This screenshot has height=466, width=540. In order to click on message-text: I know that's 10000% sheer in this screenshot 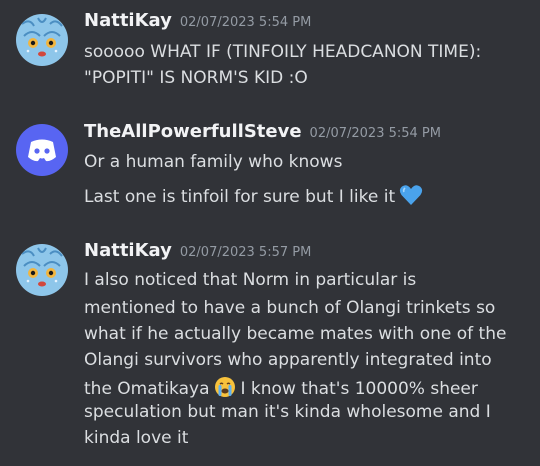, I will do `click(359, 389)`.